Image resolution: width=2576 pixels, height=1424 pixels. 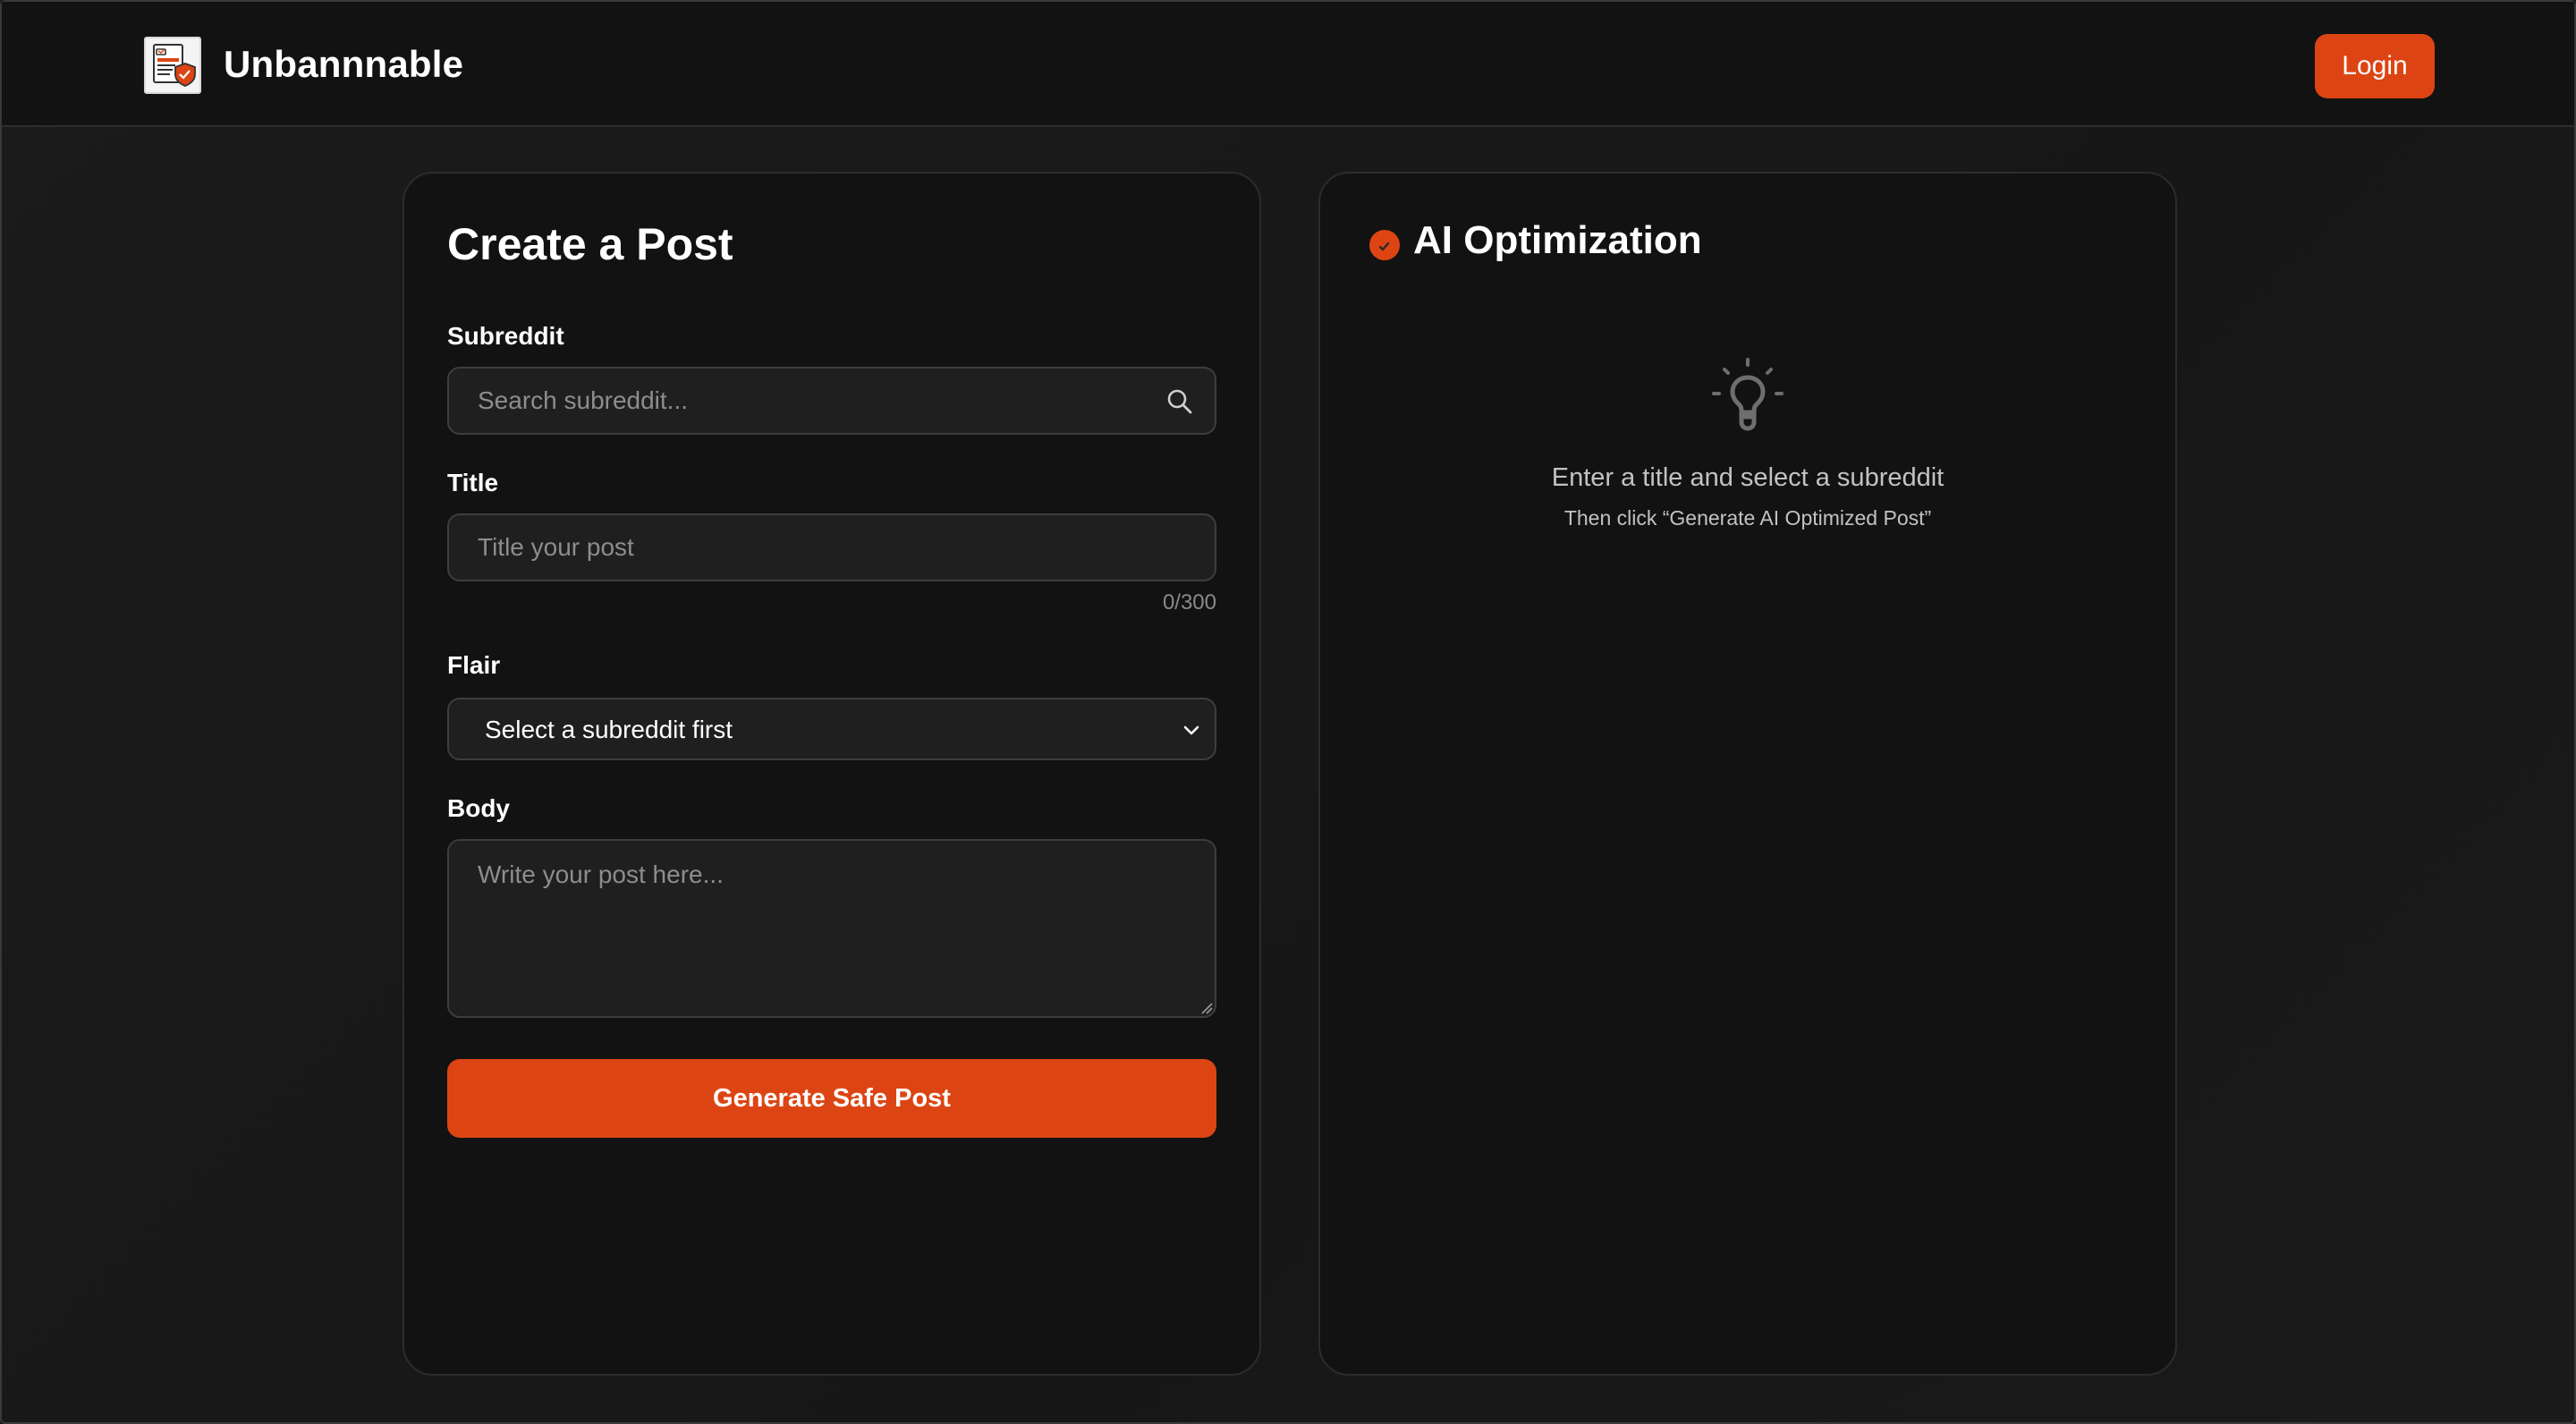 I want to click on flair-label: Flair, so click(x=474, y=665).